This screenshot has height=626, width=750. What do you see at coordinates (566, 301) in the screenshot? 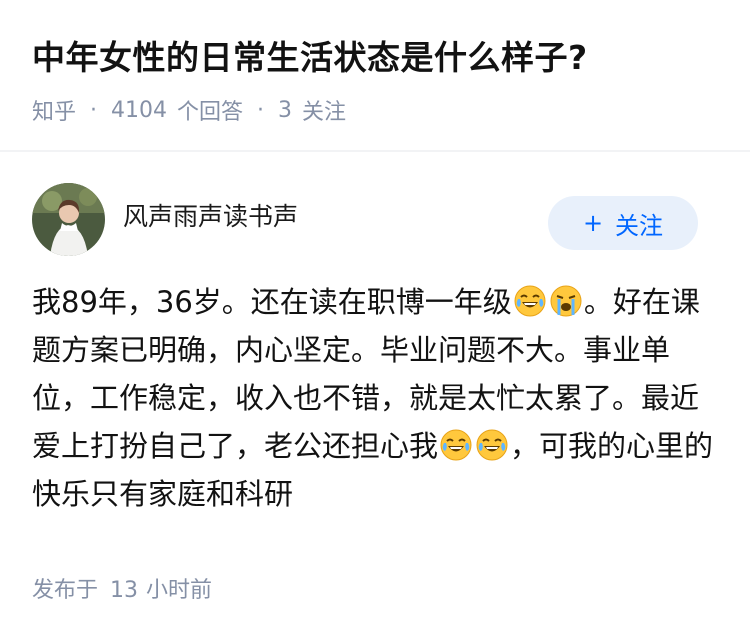
I see `sob-emoji` at bounding box center [566, 301].